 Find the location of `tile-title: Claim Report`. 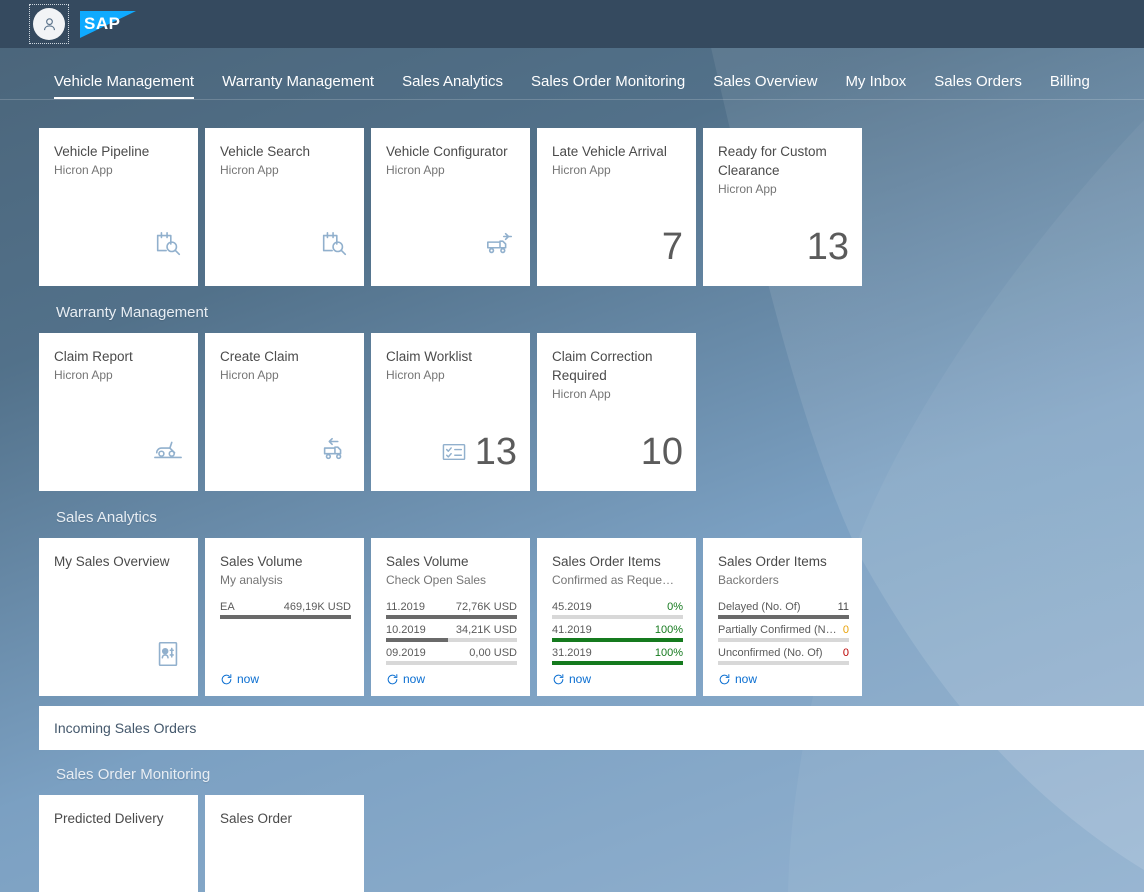

tile-title: Claim Report is located at coordinates (93, 356).